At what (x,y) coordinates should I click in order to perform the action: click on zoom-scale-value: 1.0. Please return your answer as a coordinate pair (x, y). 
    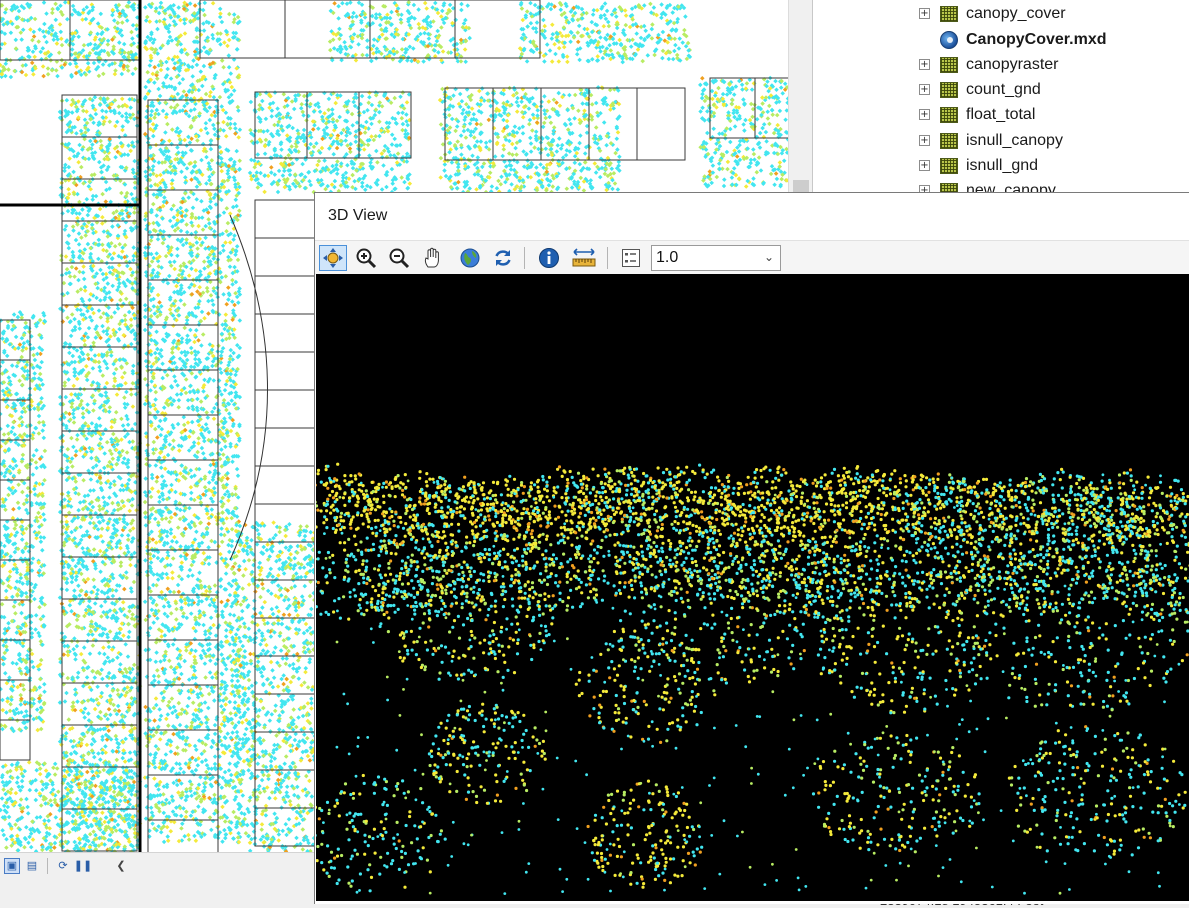
    Looking at the image, I should click on (667, 257).